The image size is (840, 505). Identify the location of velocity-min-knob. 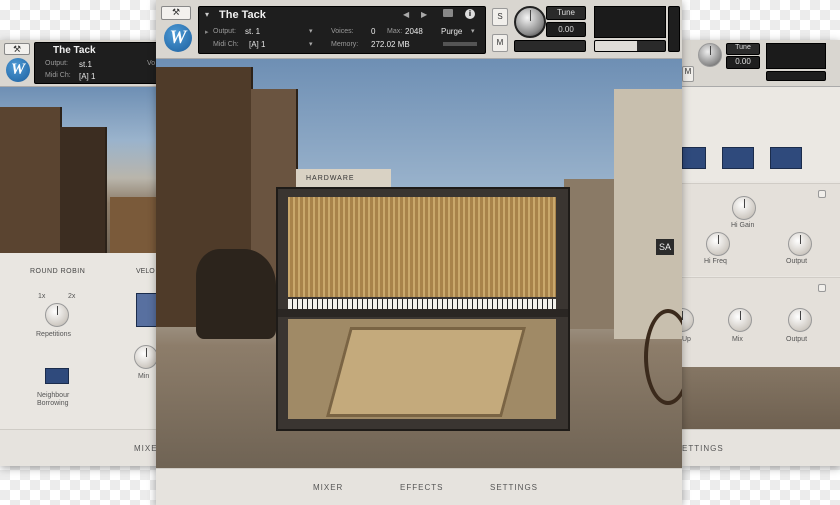
(146, 357).